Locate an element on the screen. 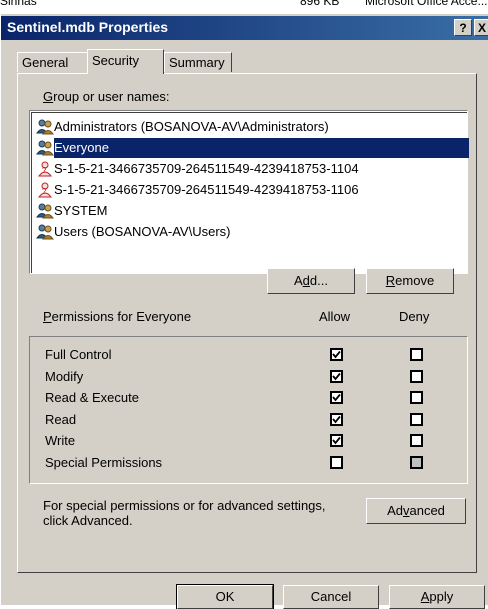 Image resolution: width=488 pixels, height=609 pixels. ok-button: OK is located at coordinates (225, 596).